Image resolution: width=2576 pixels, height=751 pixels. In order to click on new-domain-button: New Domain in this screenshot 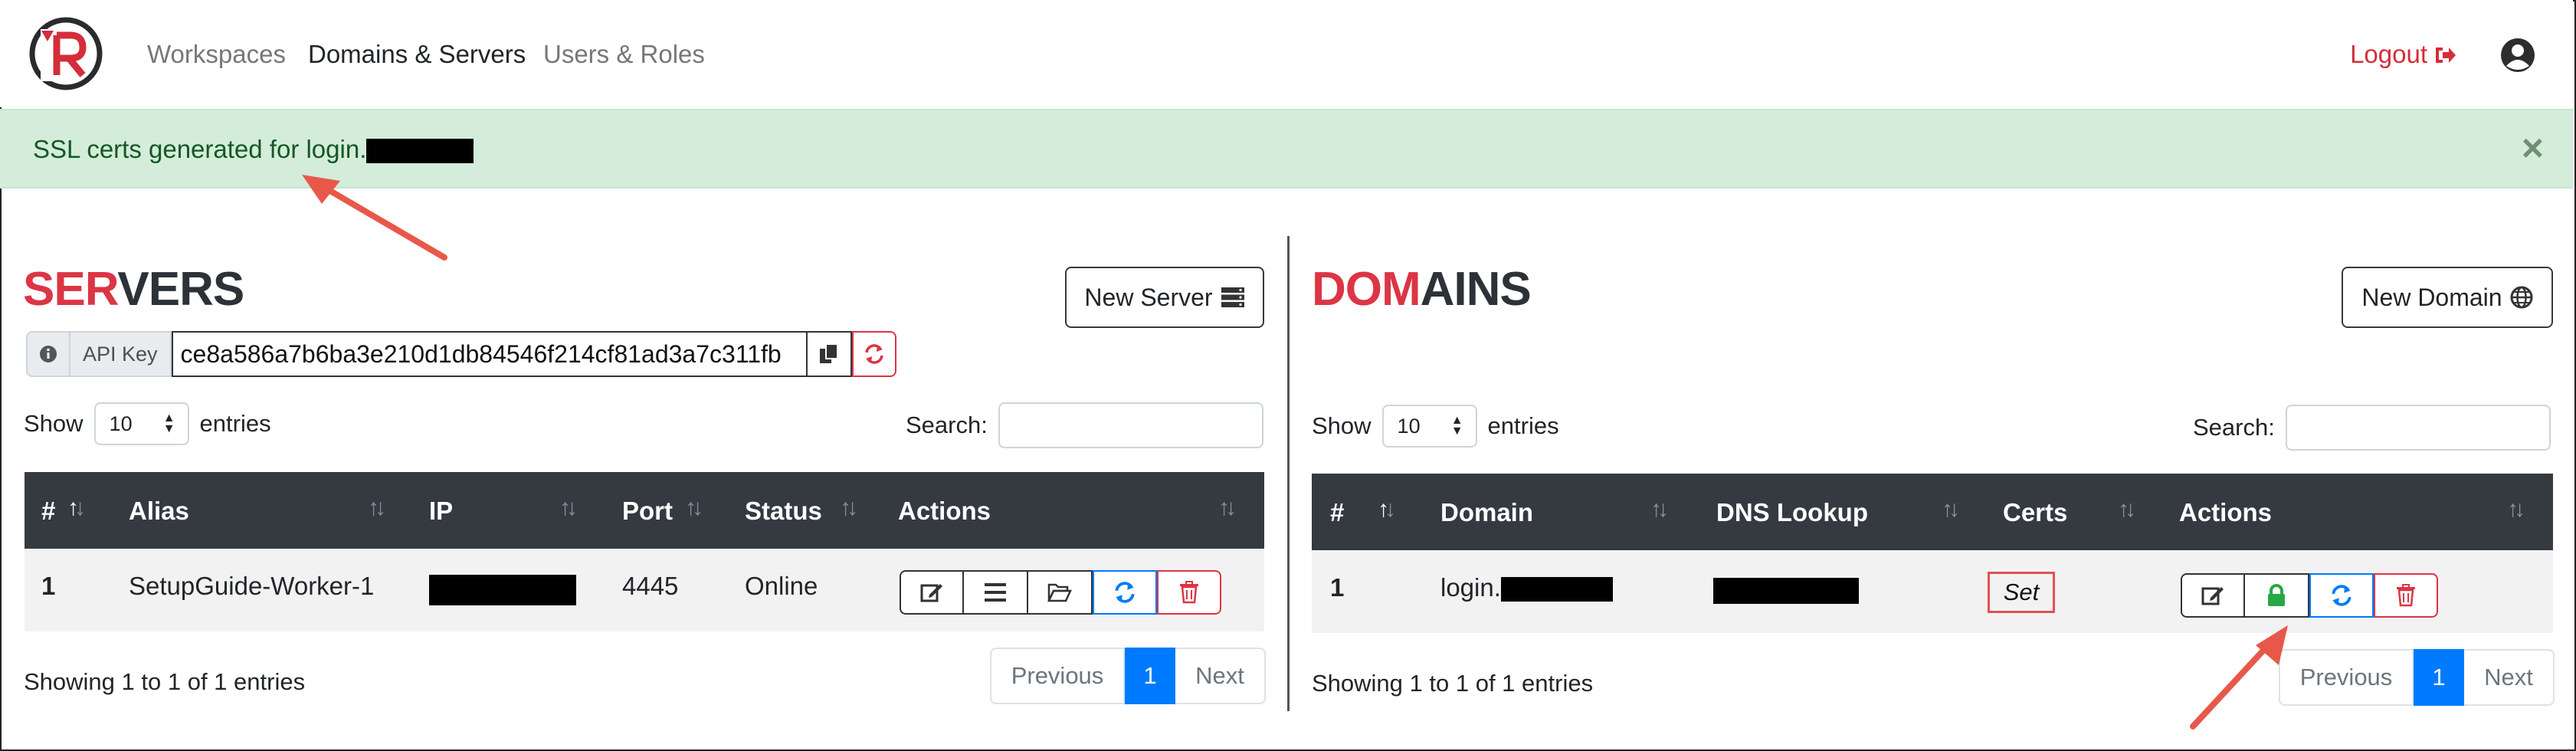, I will do `click(2448, 297)`.